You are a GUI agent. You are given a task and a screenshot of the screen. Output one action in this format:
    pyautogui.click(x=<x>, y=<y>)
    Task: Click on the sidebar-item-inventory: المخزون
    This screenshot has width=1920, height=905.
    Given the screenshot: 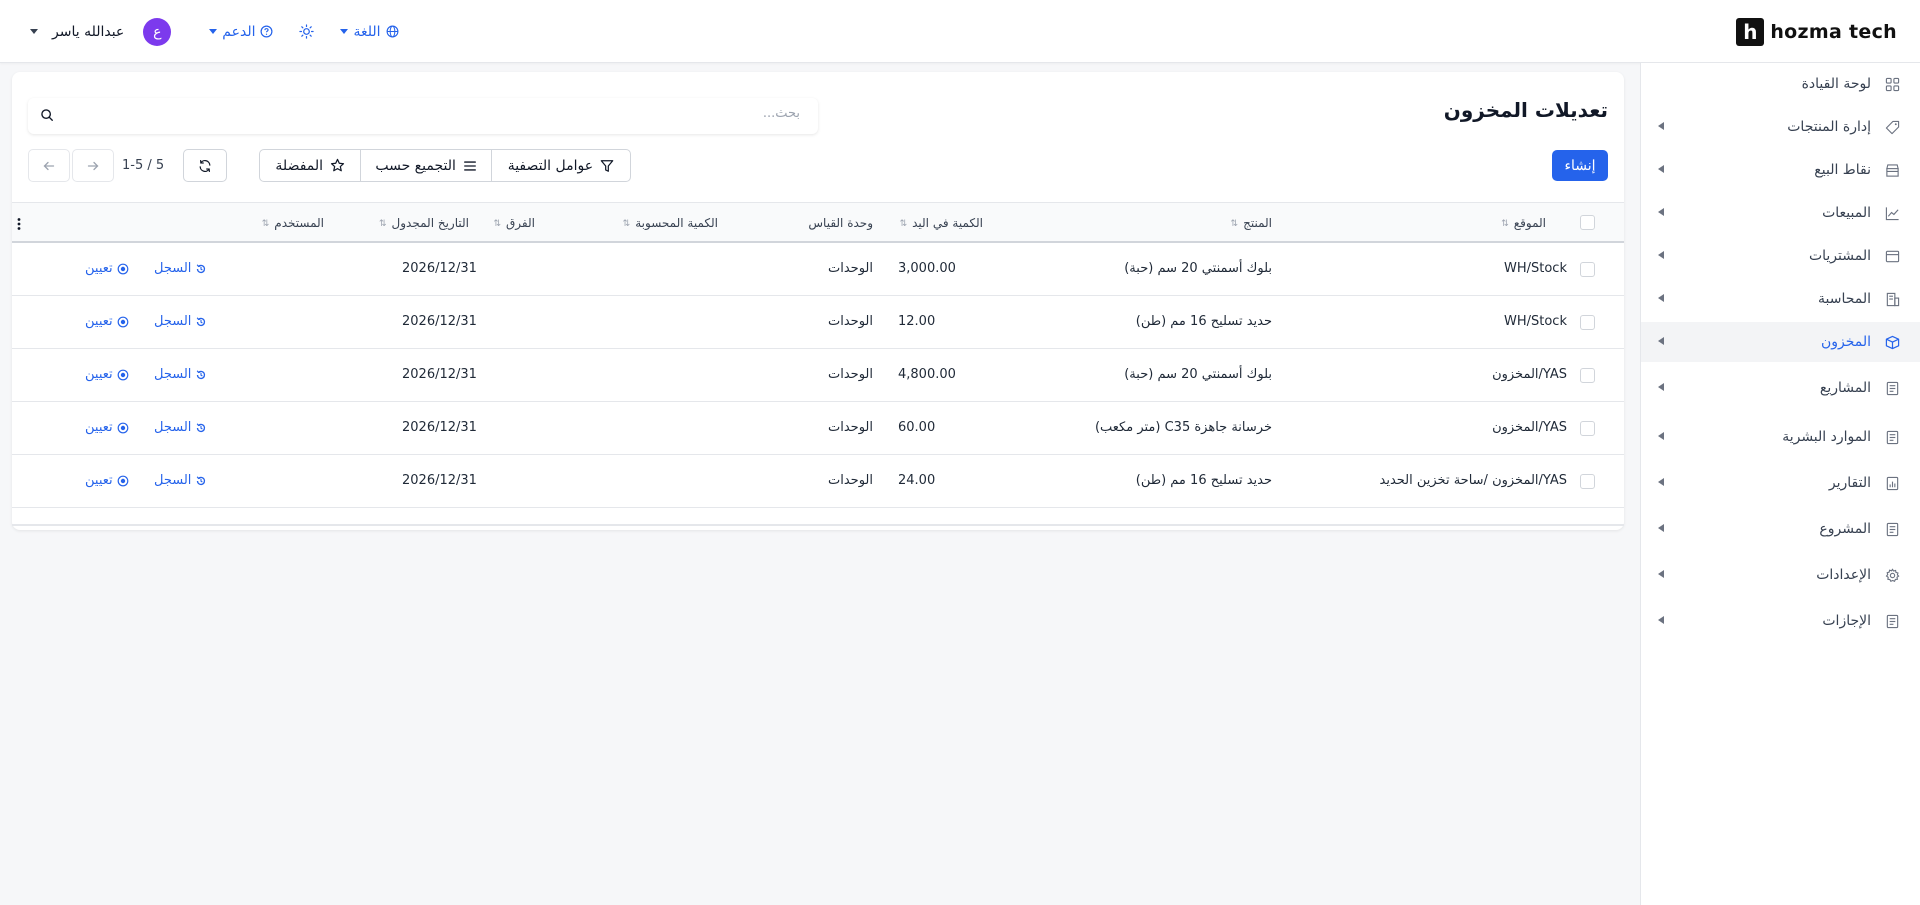 What is the action you would take?
    pyautogui.click(x=1780, y=342)
    